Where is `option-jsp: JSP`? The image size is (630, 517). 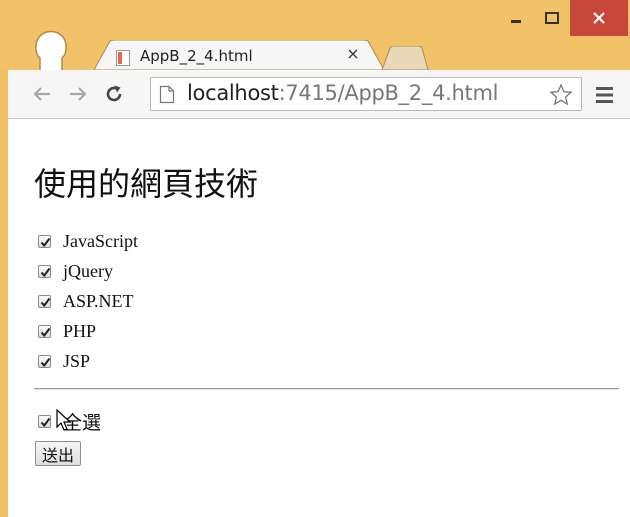
option-jsp: JSP is located at coordinates (64, 361).